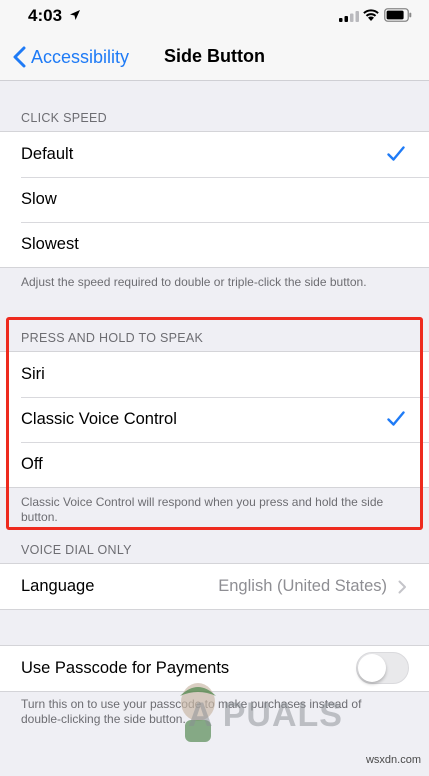 Image resolution: width=429 pixels, height=776 pixels. What do you see at coordinates (371, 15) in the screenshot?
I see `wifi-icon` at bounding box center [371, 15].